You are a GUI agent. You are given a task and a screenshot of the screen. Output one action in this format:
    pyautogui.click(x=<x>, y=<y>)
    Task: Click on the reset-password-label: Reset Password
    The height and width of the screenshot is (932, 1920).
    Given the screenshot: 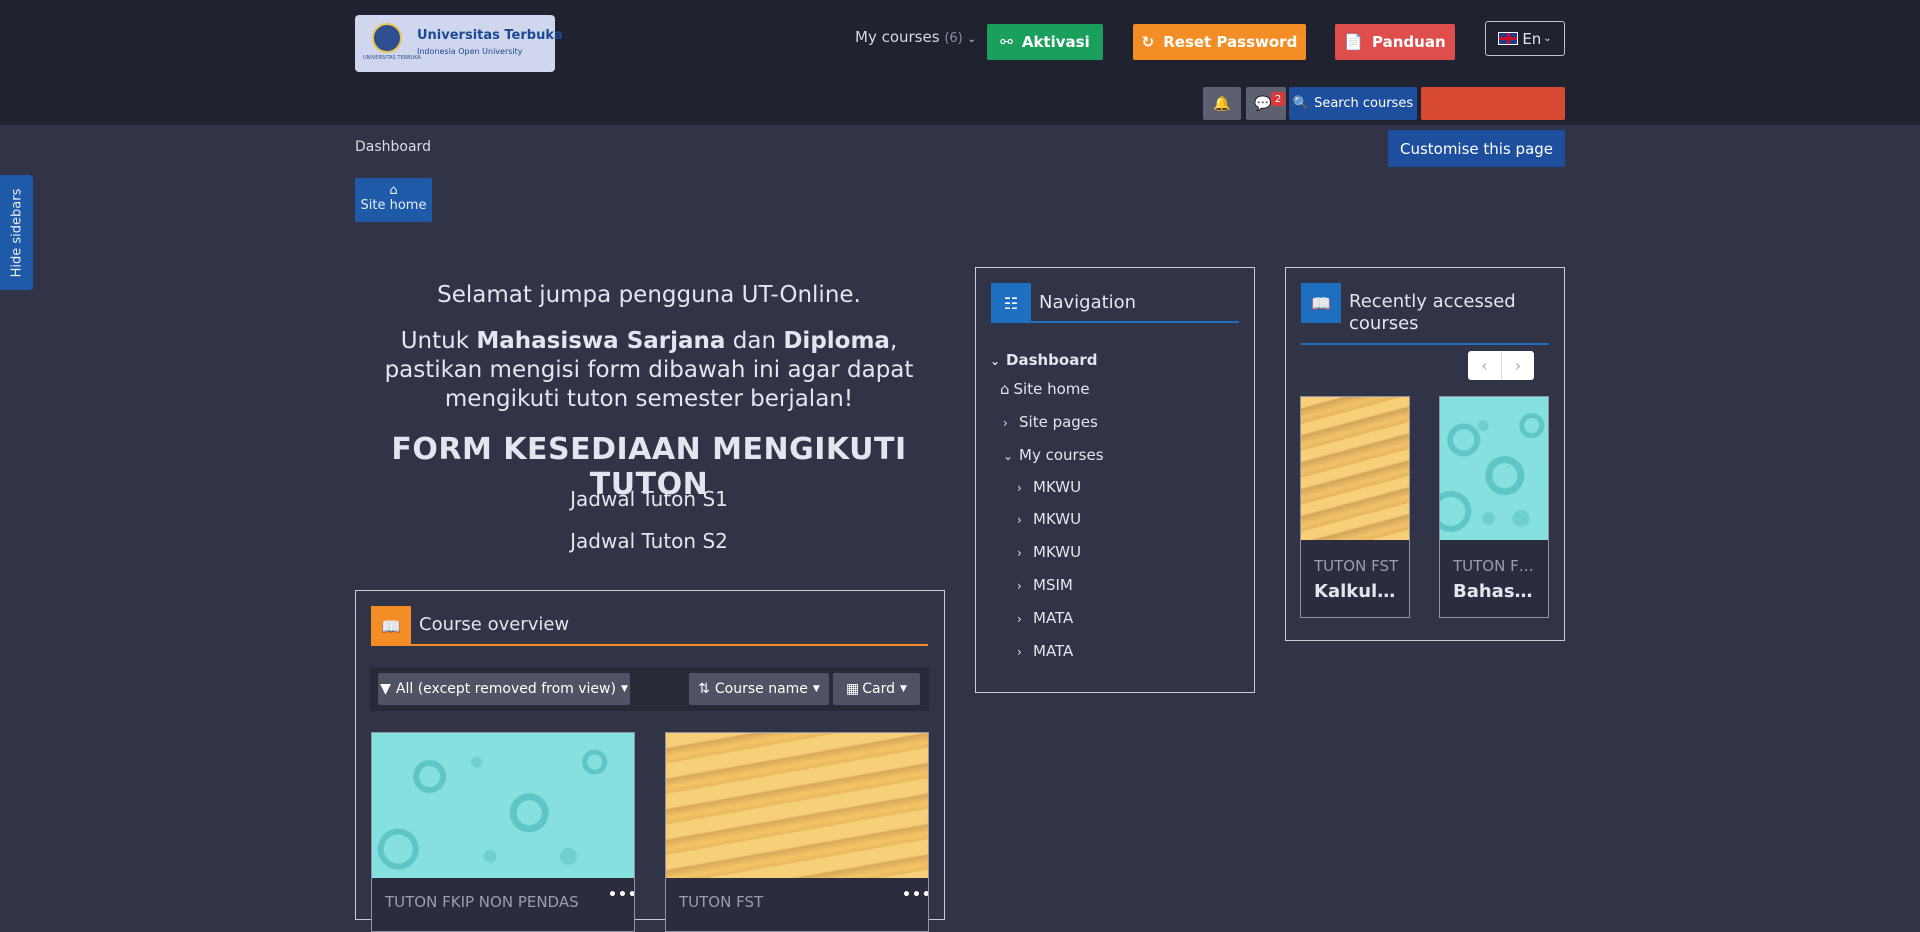 What is the action you would take?
    pyautogui.click(x=1230, y=42)
    